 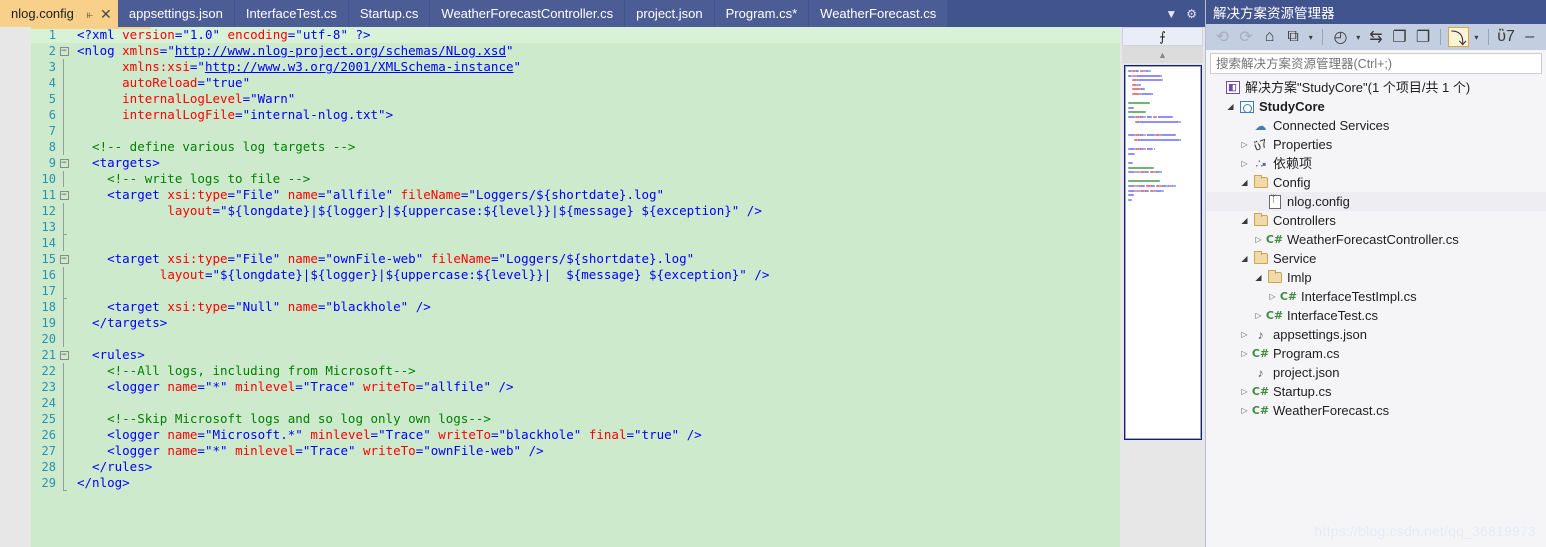 What do you see at coordinates (1529, 37) in the screenshot?
I see `minimize-icon: –` at bounding box center [1529, 37].